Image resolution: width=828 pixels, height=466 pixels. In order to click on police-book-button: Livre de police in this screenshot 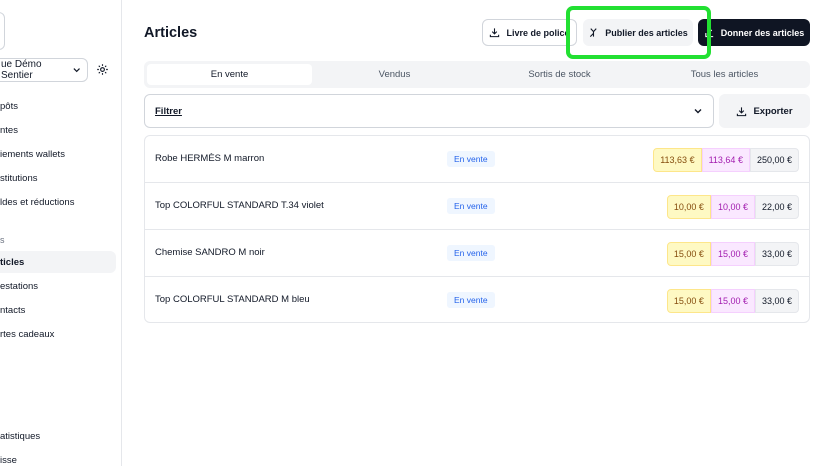, I will do `click(529, 32)`.